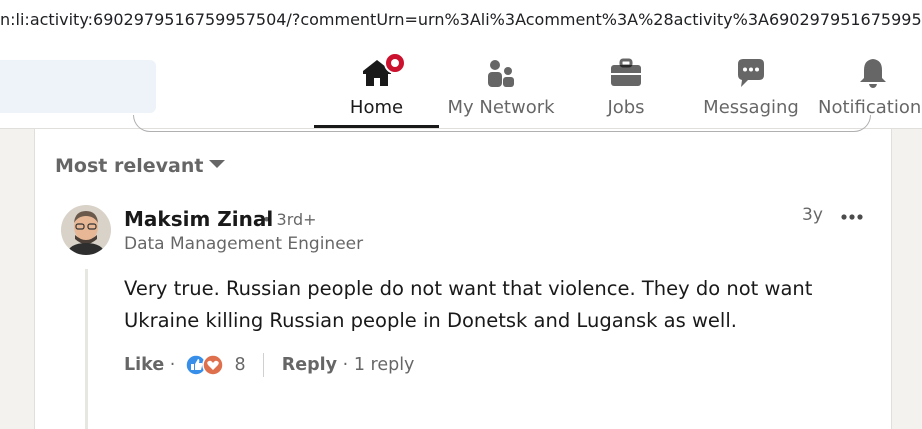 The width and height of the screenshot is (922, 429). I want to click on reply-button: Reply, so click(309, 365).